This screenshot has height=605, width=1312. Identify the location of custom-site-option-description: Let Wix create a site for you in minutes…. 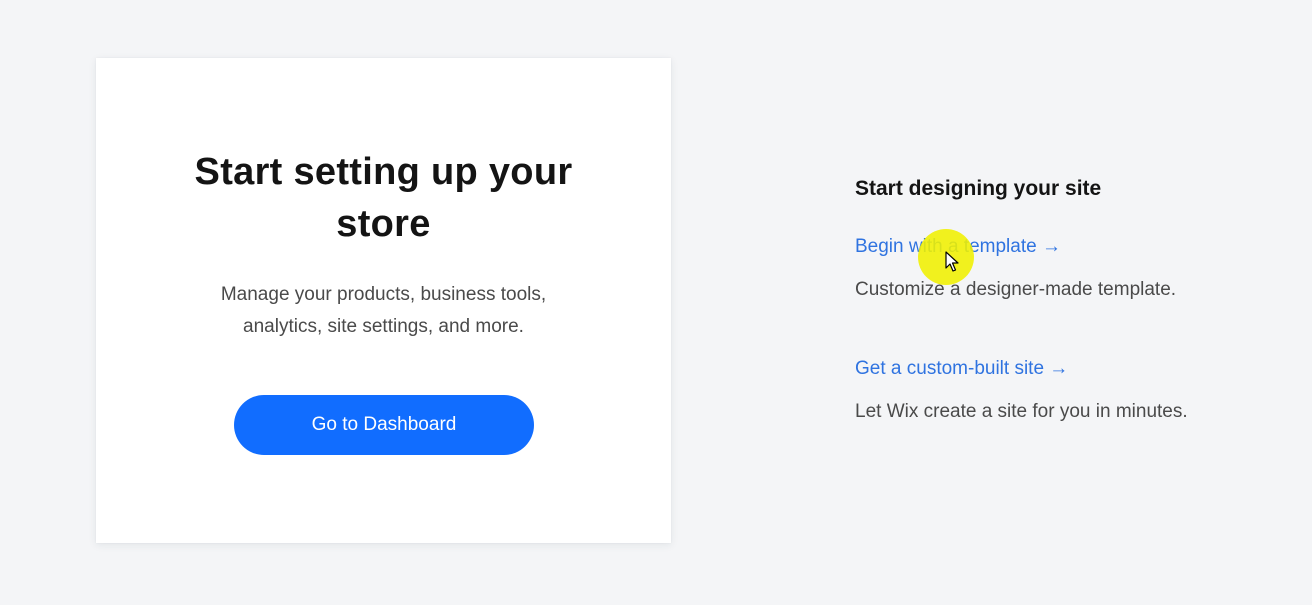
(1021, 411).